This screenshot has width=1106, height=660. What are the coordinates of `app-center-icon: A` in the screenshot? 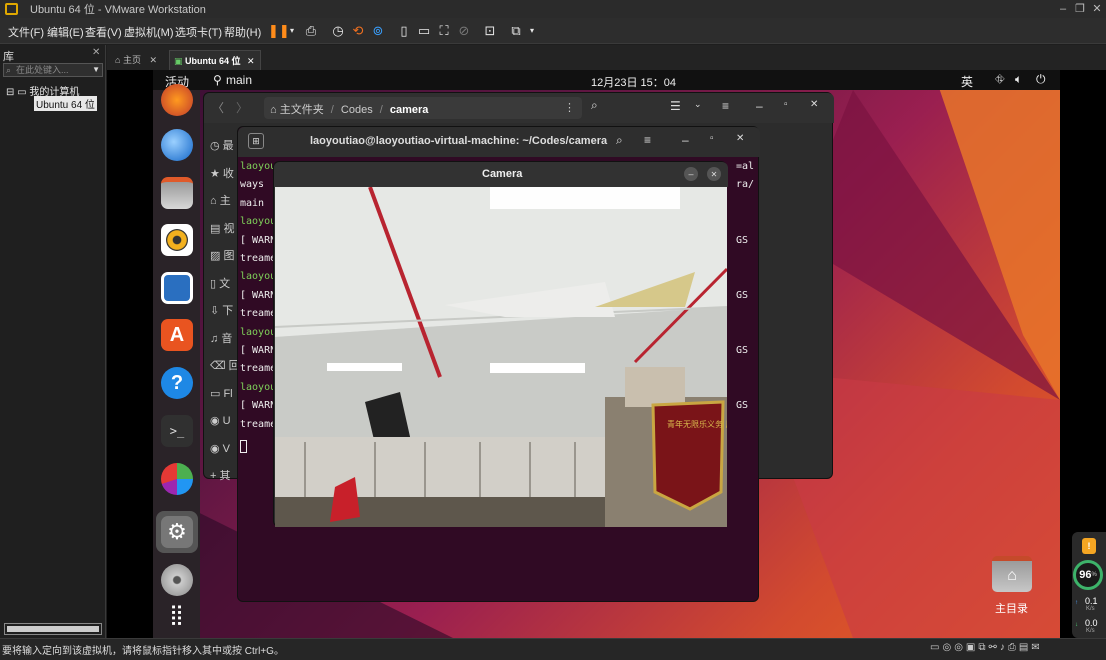 It's located at (177, 335).